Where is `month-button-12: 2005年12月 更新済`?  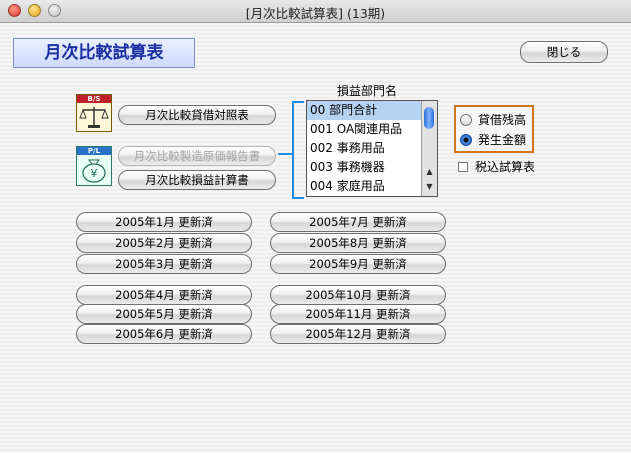
month-button-12: 2005年12月 更新済 is located at coordinates (358, 334).